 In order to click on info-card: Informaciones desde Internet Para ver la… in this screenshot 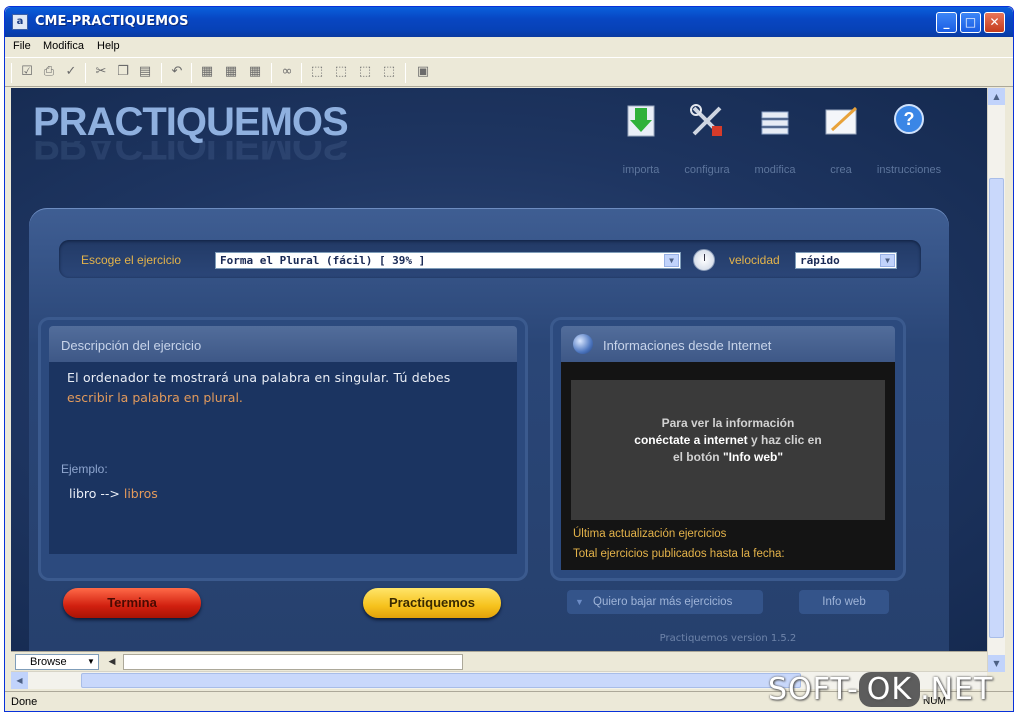, I will do `click(728, 449)`.